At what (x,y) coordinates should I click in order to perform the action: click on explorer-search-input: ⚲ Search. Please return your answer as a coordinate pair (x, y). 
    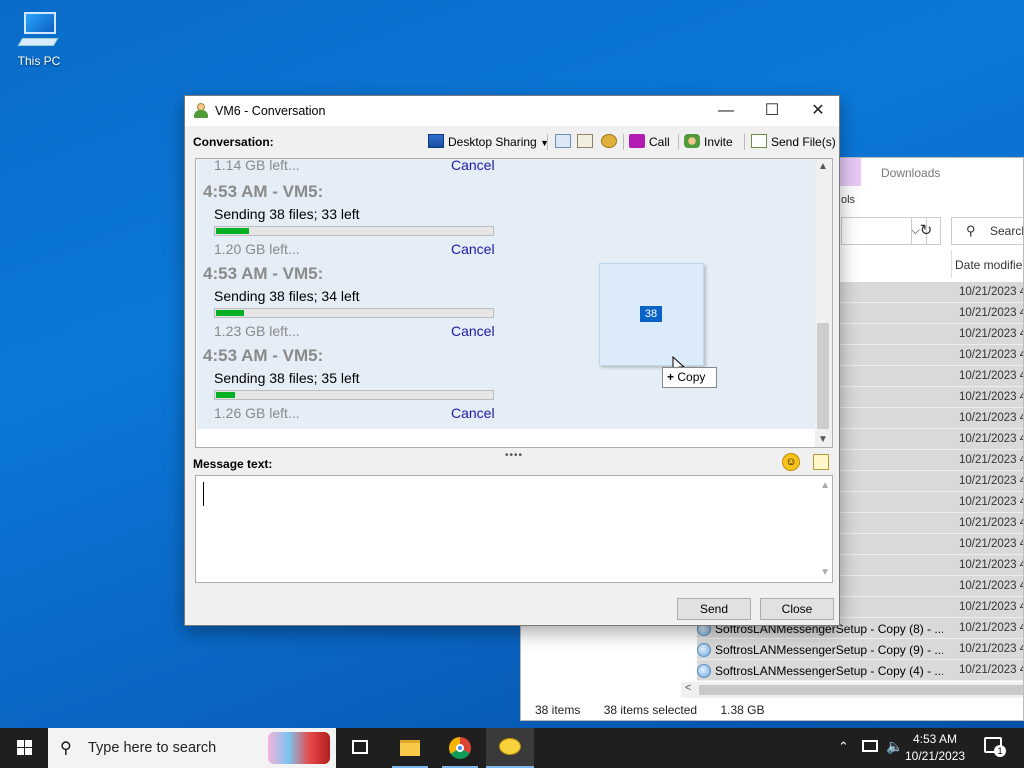
    Looking at the image, I should click on (987, 231).